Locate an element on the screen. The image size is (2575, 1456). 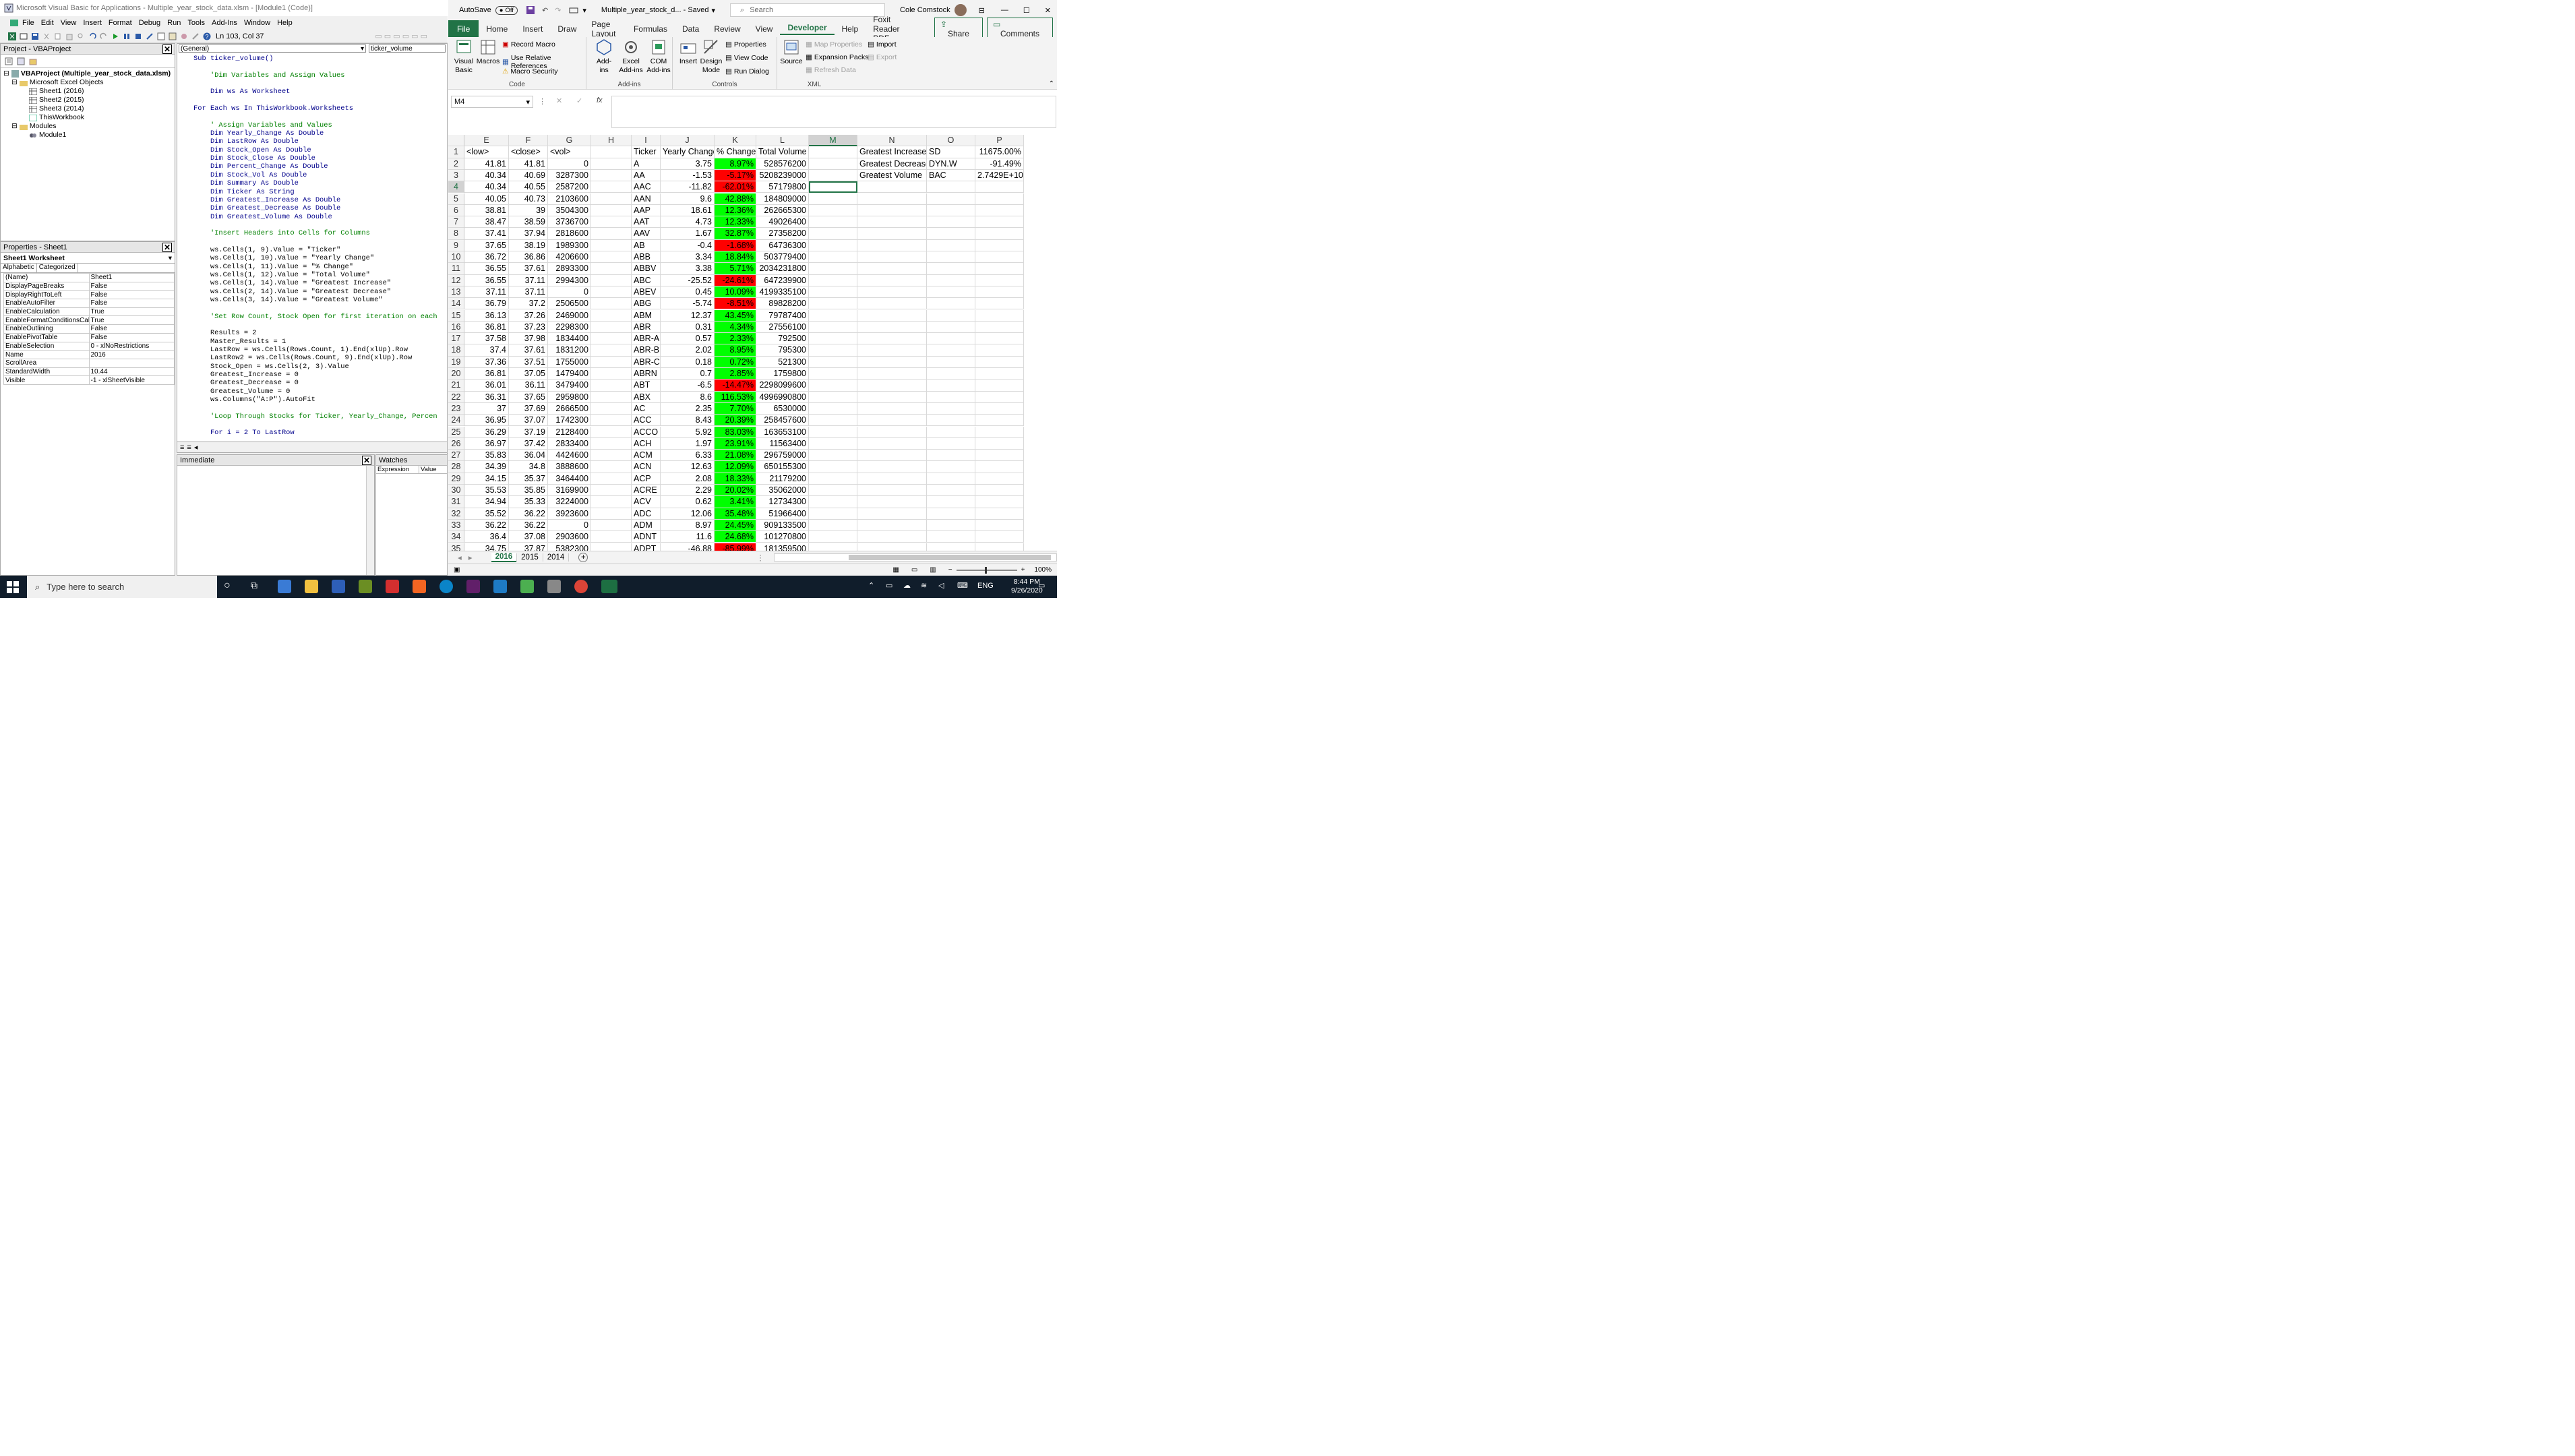
macros-button: Macros is located at coordinates (488, 52).